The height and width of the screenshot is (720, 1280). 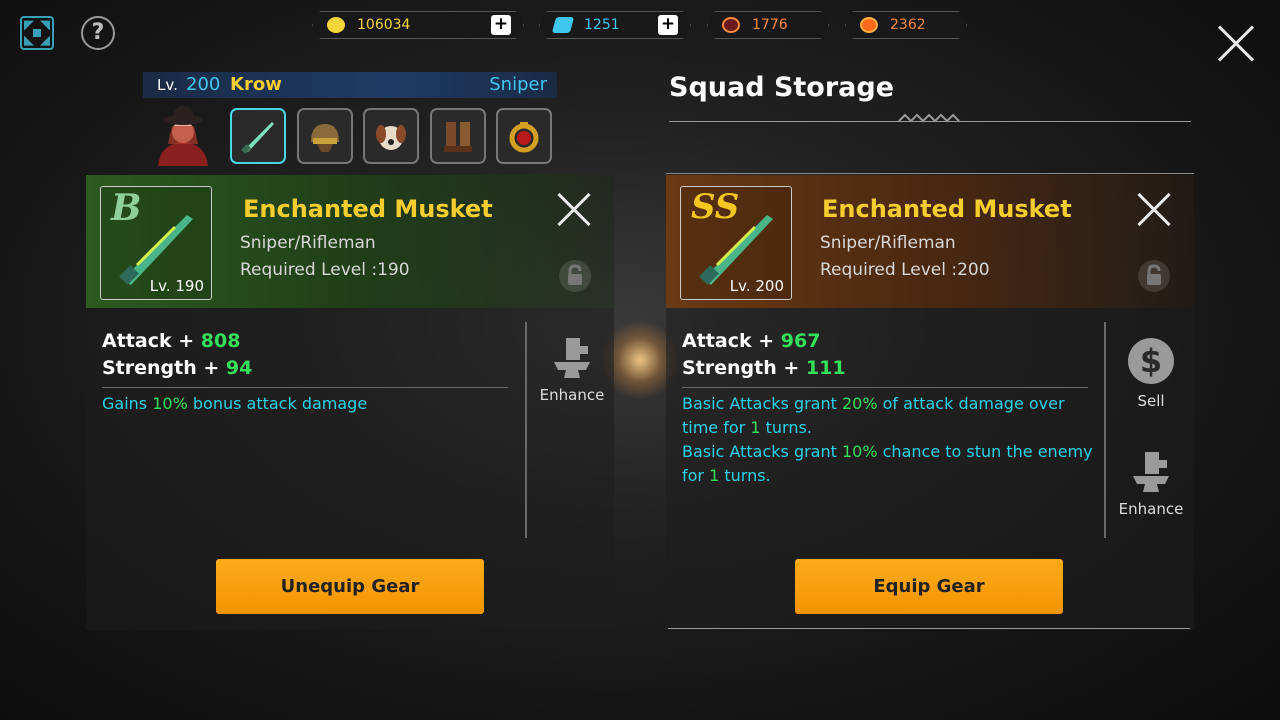 What do you see at coordinates (800, 341) in the screenshot?
I see `attack-value: 967` at bounding box center [800, 341].